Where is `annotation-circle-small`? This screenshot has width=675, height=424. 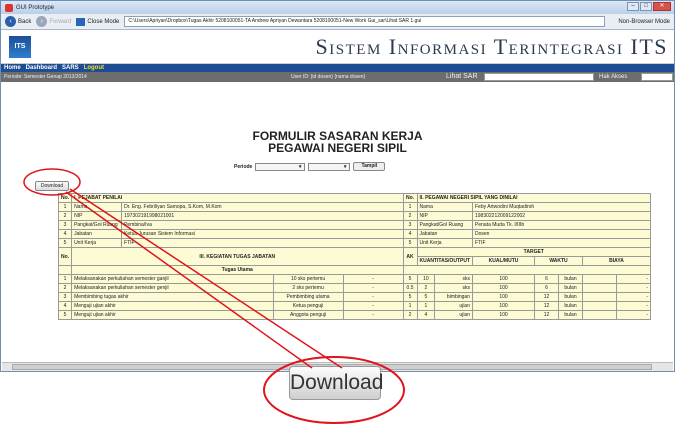
annotation-circle-small is located at coordinates (52, 182).